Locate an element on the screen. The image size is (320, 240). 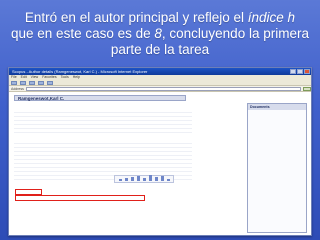
back-icon is located at coordinates (14, 82).